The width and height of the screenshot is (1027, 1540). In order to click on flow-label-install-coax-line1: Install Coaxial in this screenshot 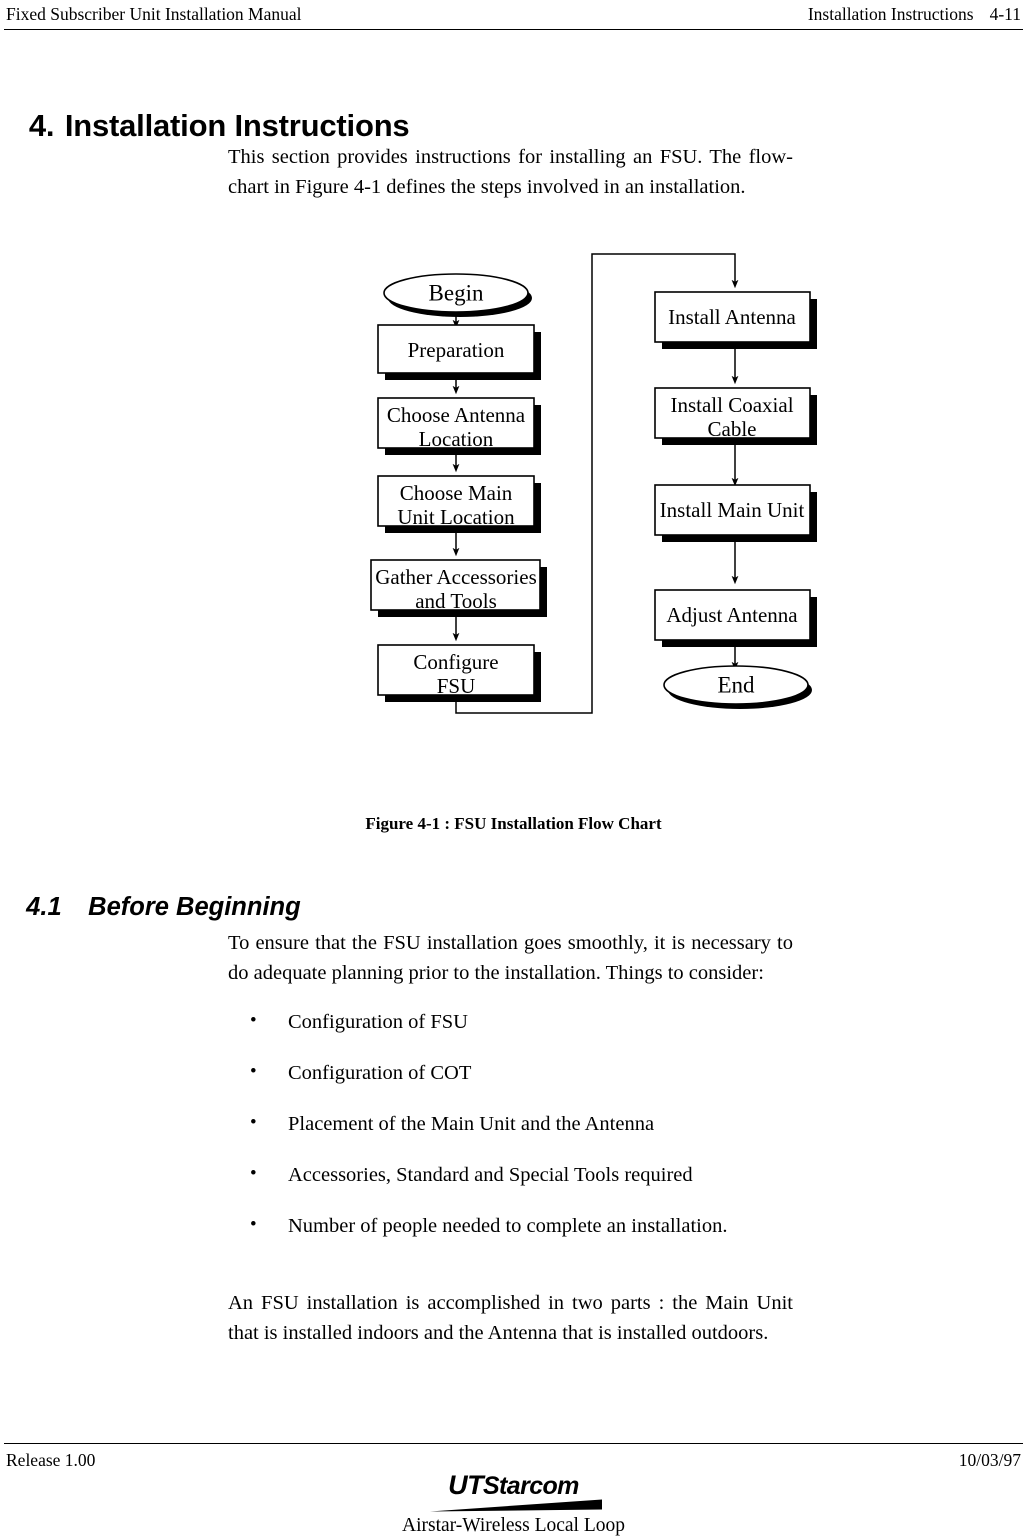, I will do `click(731, 405)`.